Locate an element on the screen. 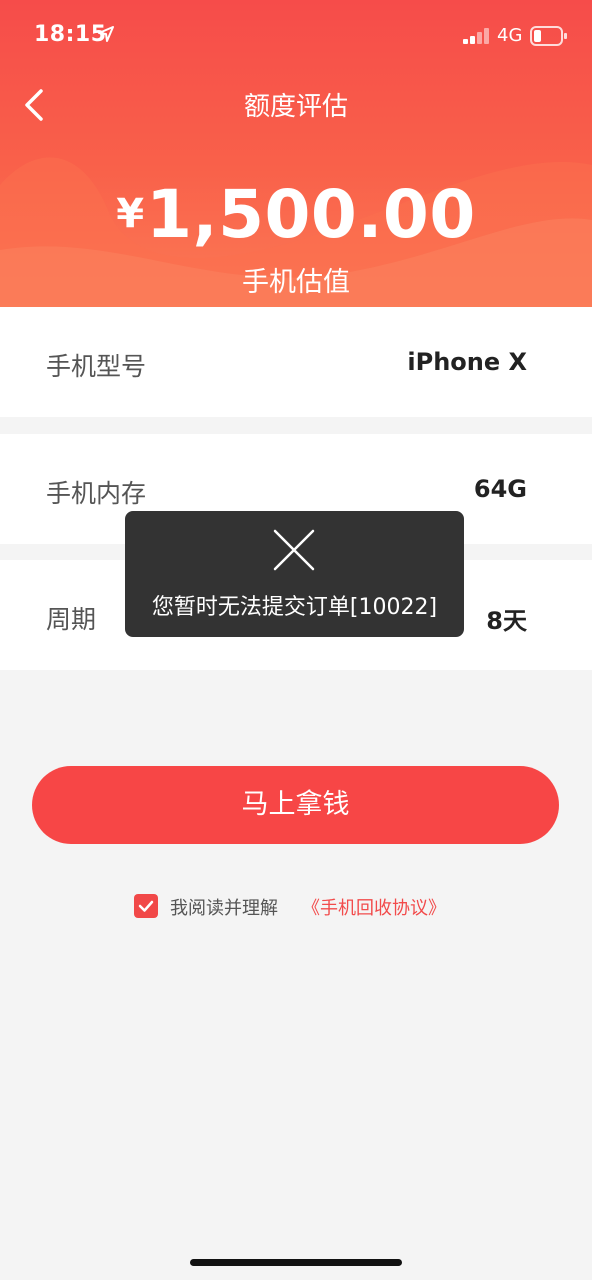 The height and width of the screenshot is (1280, 592). status-bar: 18:15 4G is located at coordinates (296, 36).